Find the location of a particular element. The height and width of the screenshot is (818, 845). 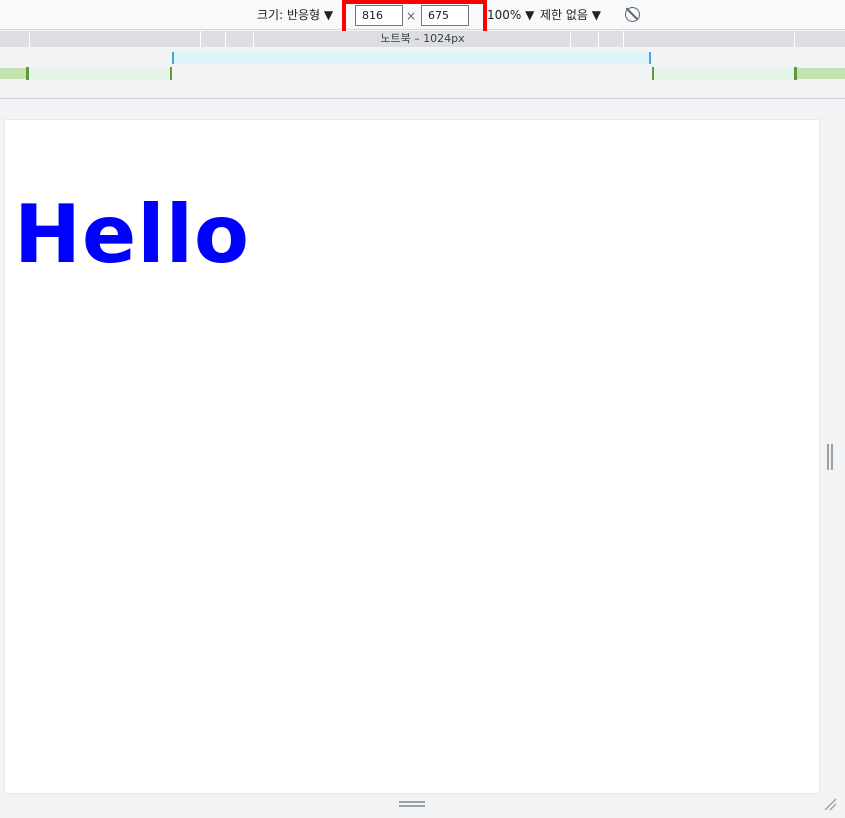

page-heading: Hello is located at coordinates (132, 234).